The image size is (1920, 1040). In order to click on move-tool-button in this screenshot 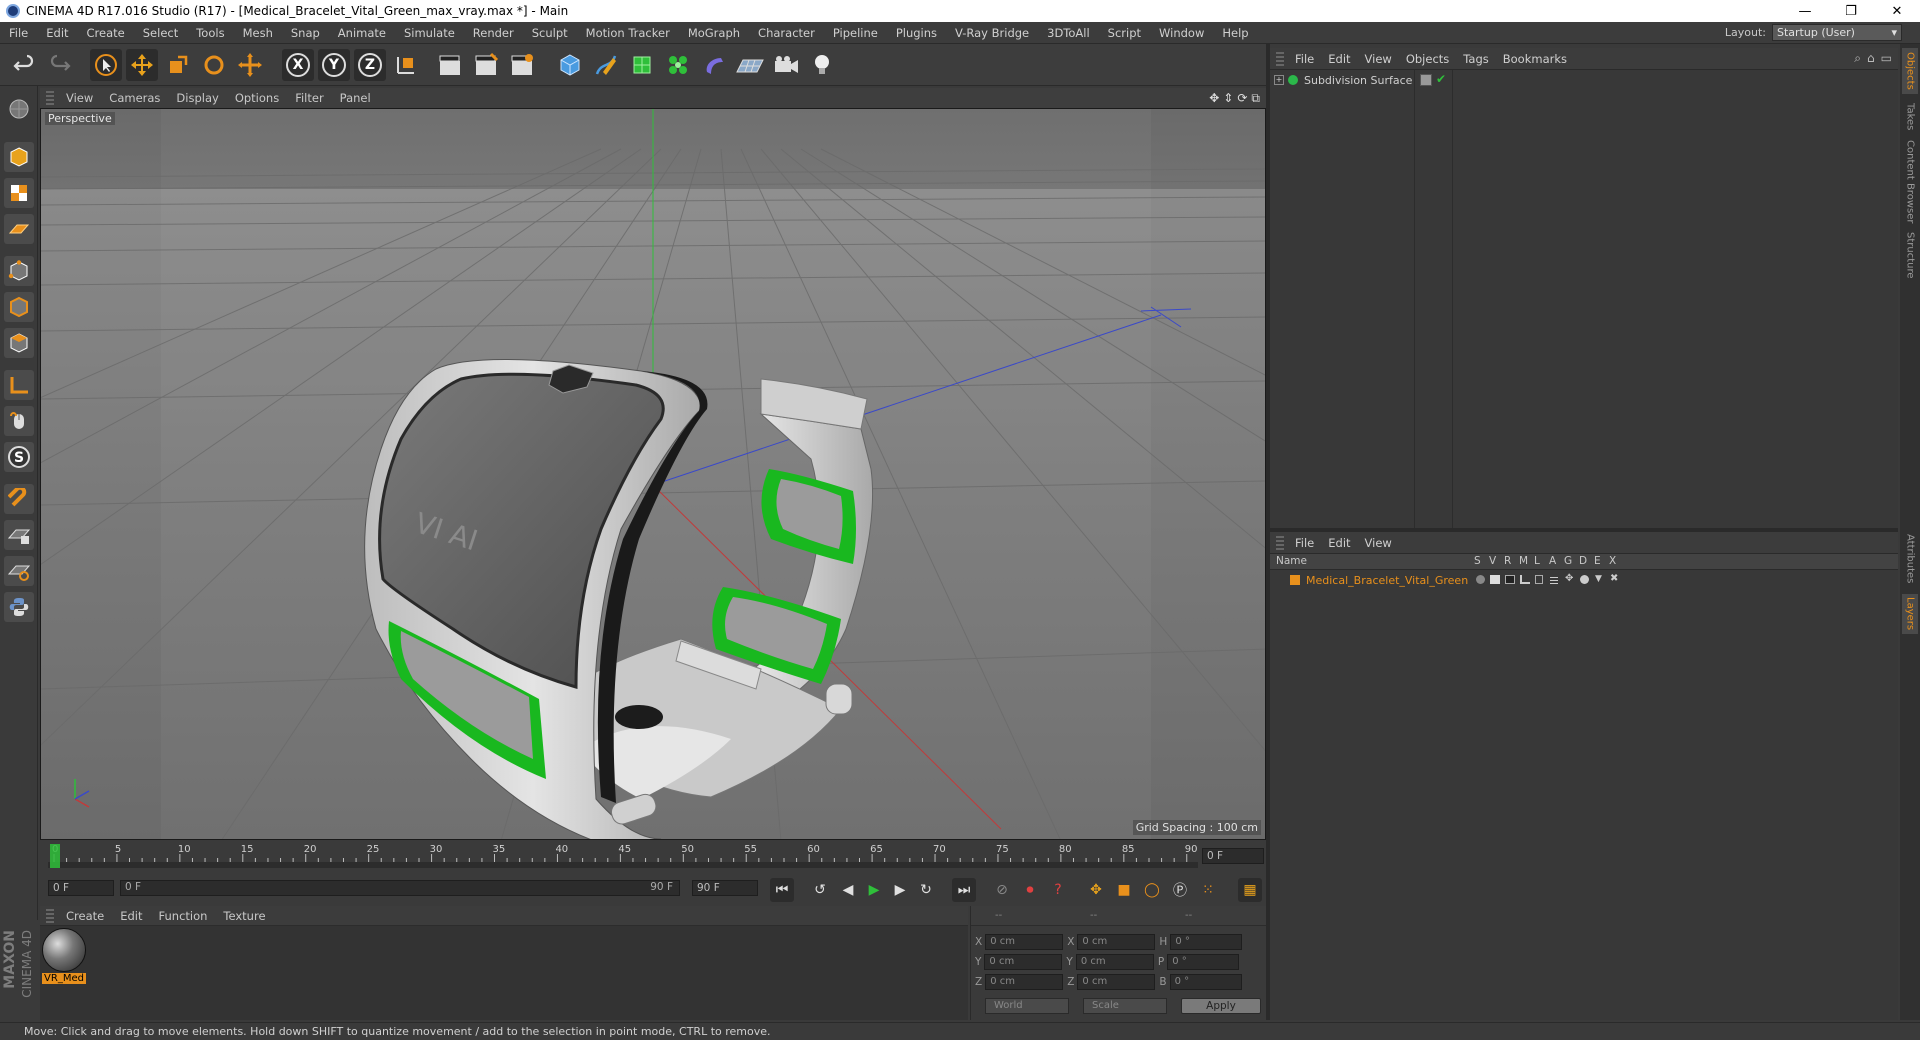, I will do `click(142, 65)`.